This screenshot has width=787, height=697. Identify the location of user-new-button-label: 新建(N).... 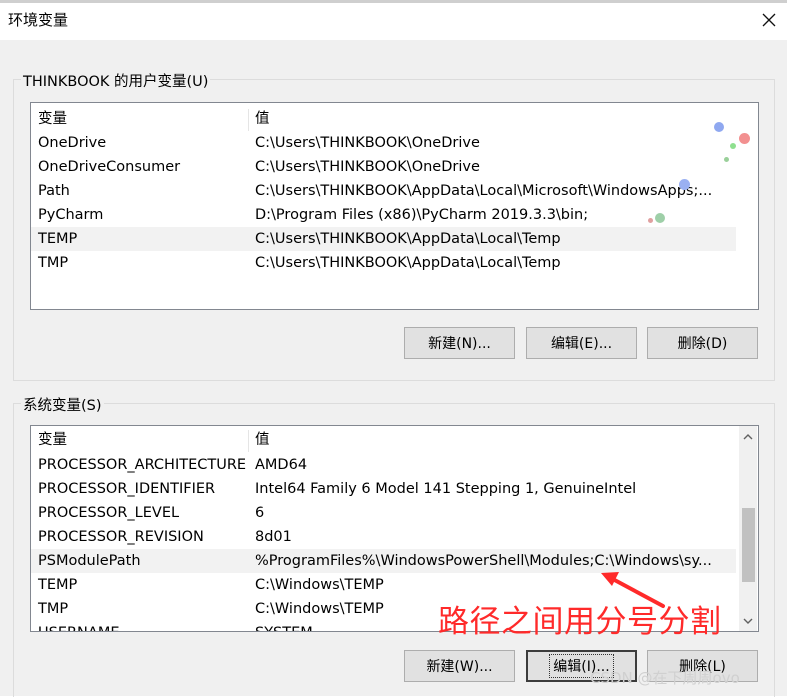
(459, 344).